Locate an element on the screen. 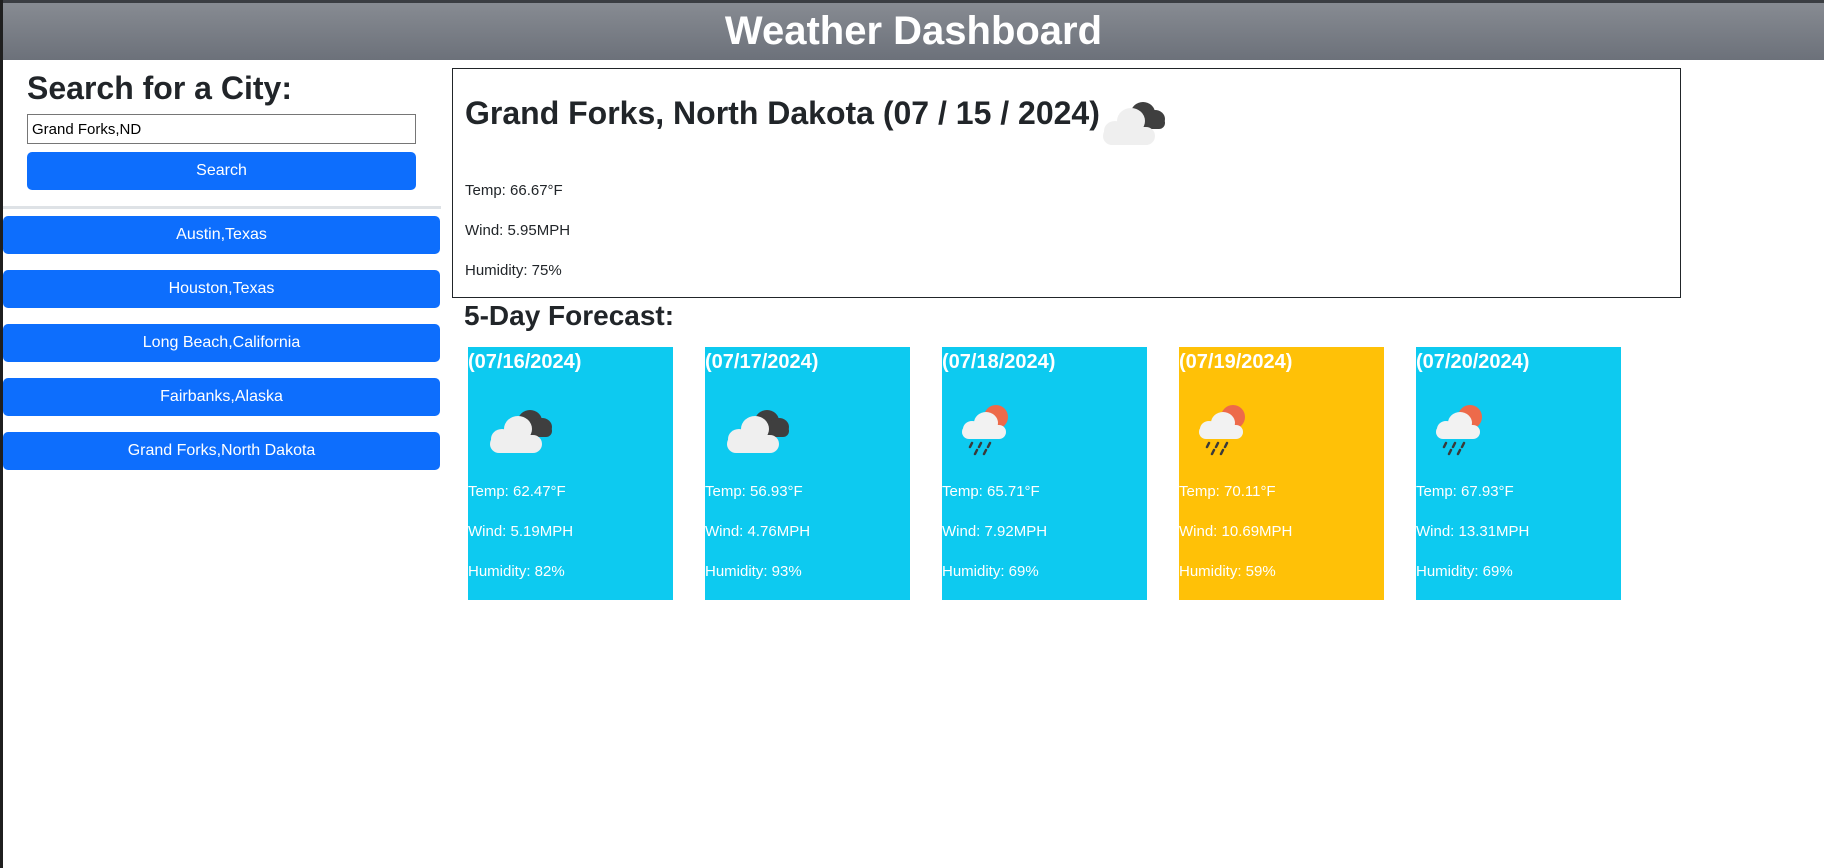 The image size is (1824, 868). forecast-date: (07/19/2024) is located at coordinates (1236, 362).